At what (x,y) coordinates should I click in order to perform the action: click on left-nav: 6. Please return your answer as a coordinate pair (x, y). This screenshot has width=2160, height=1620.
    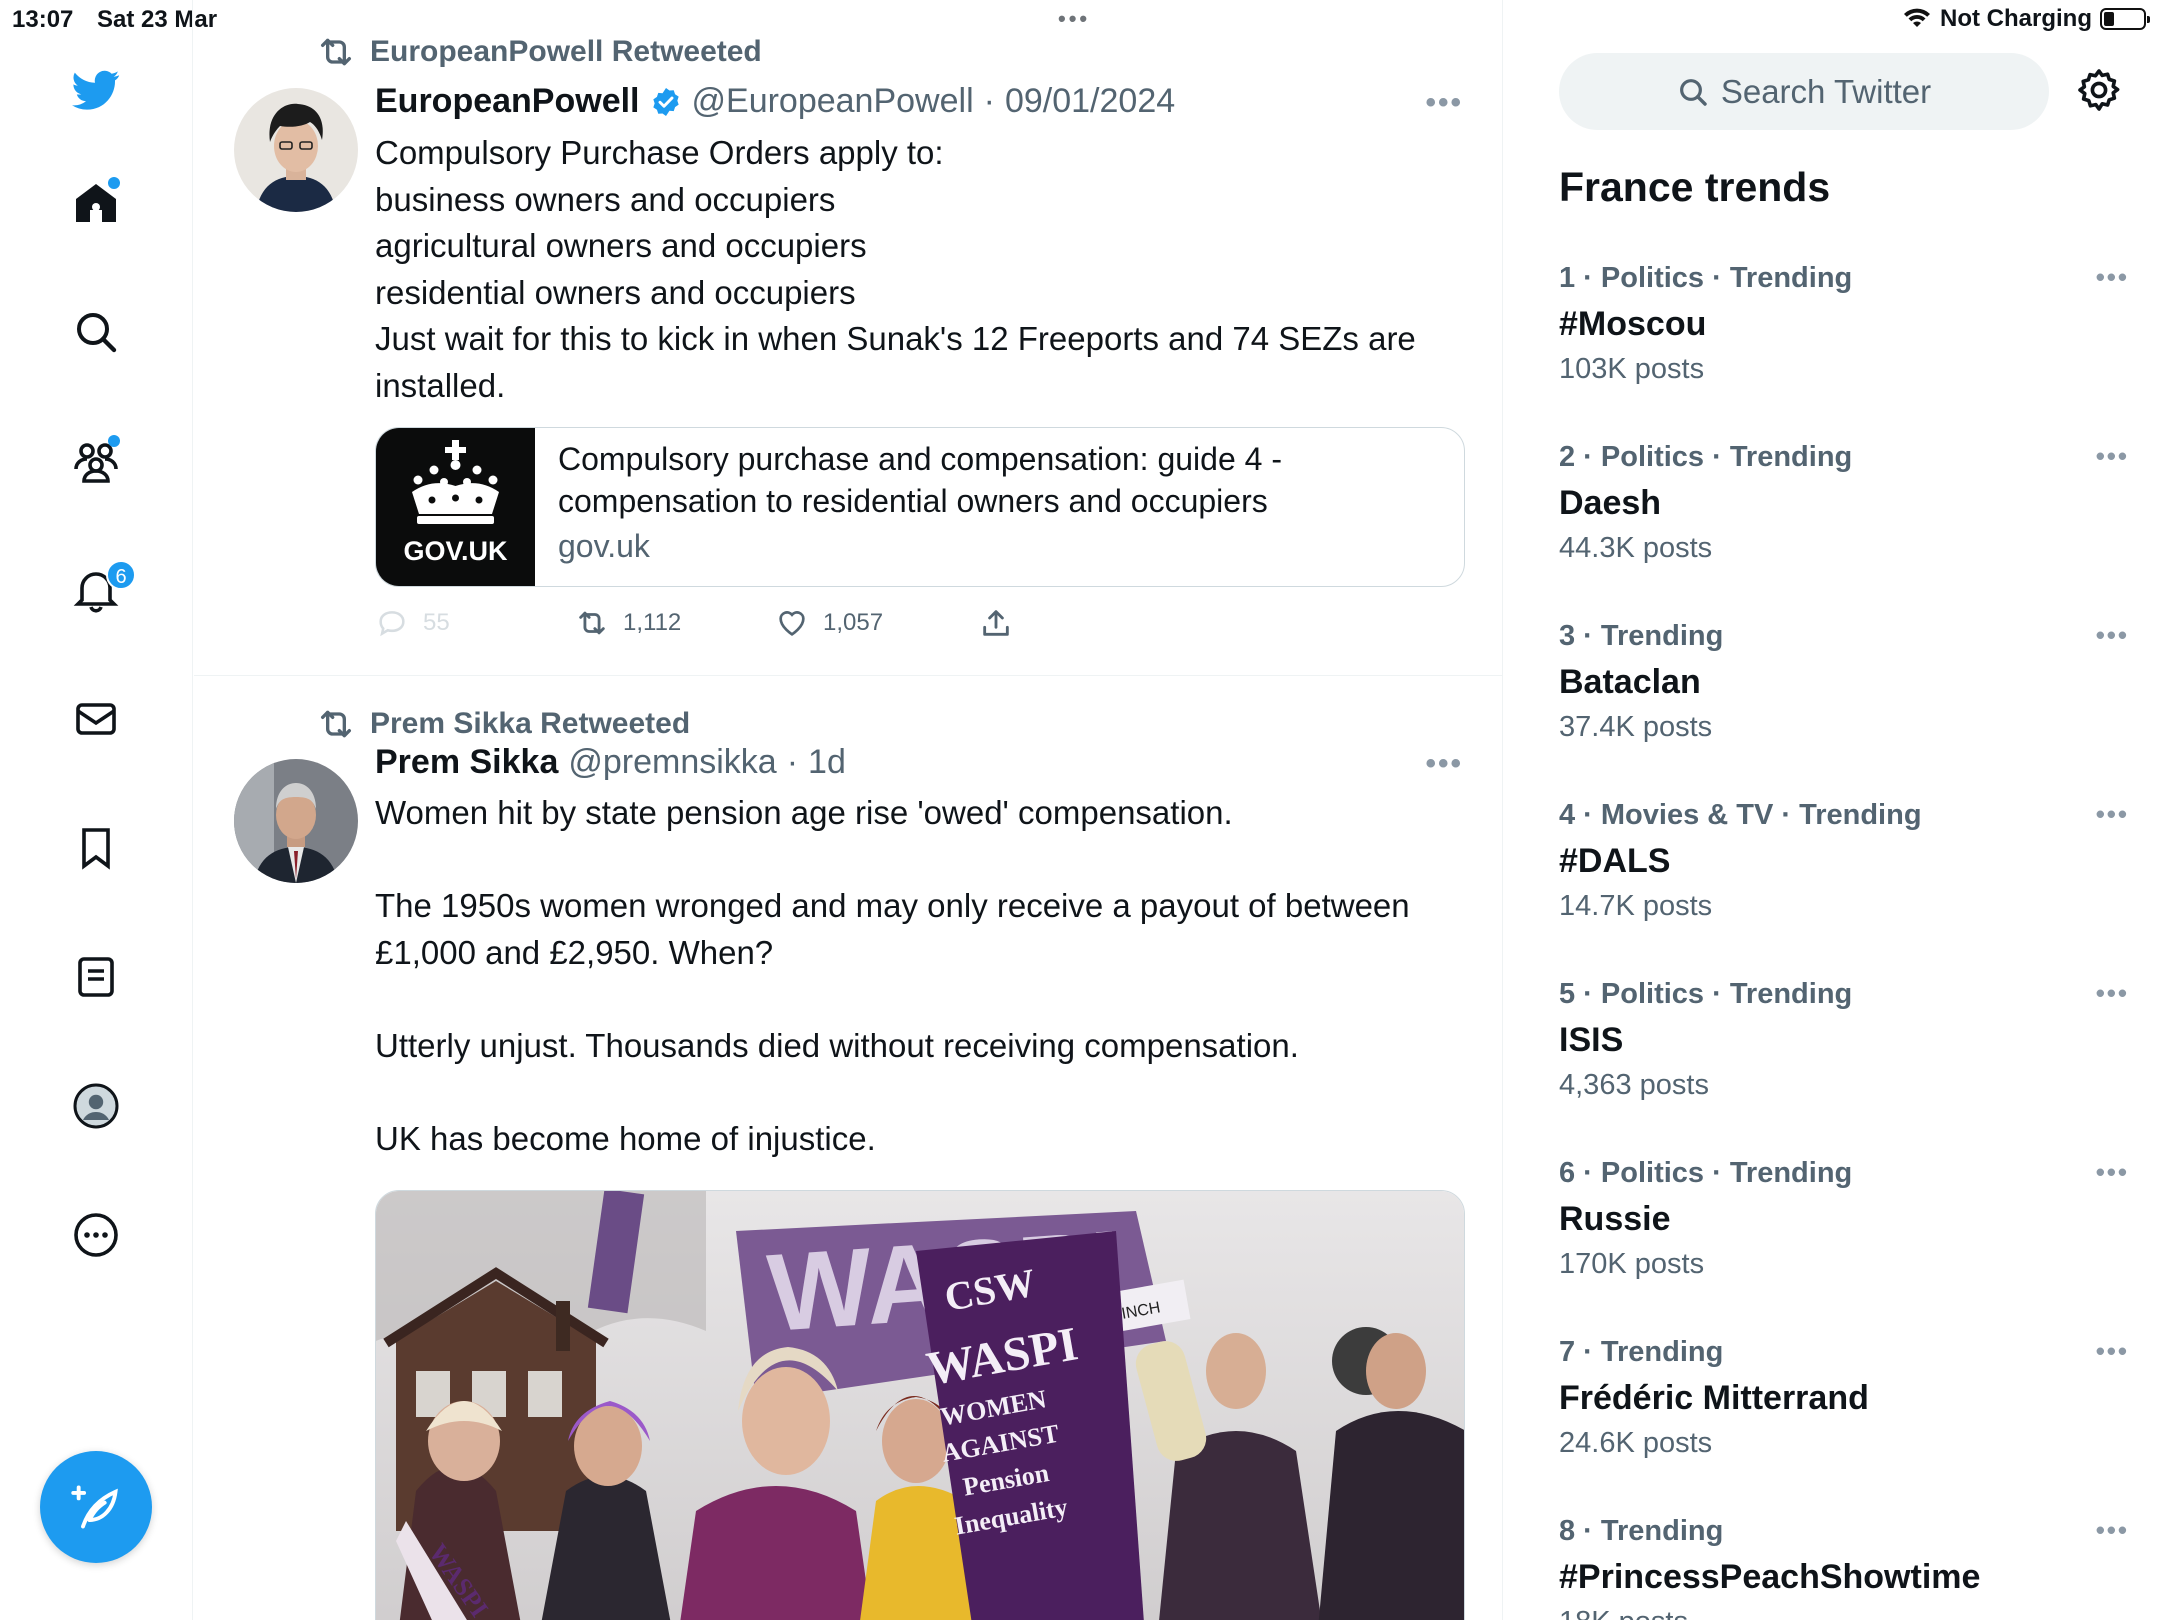
    Looking at the image, I should click on (96, 810).